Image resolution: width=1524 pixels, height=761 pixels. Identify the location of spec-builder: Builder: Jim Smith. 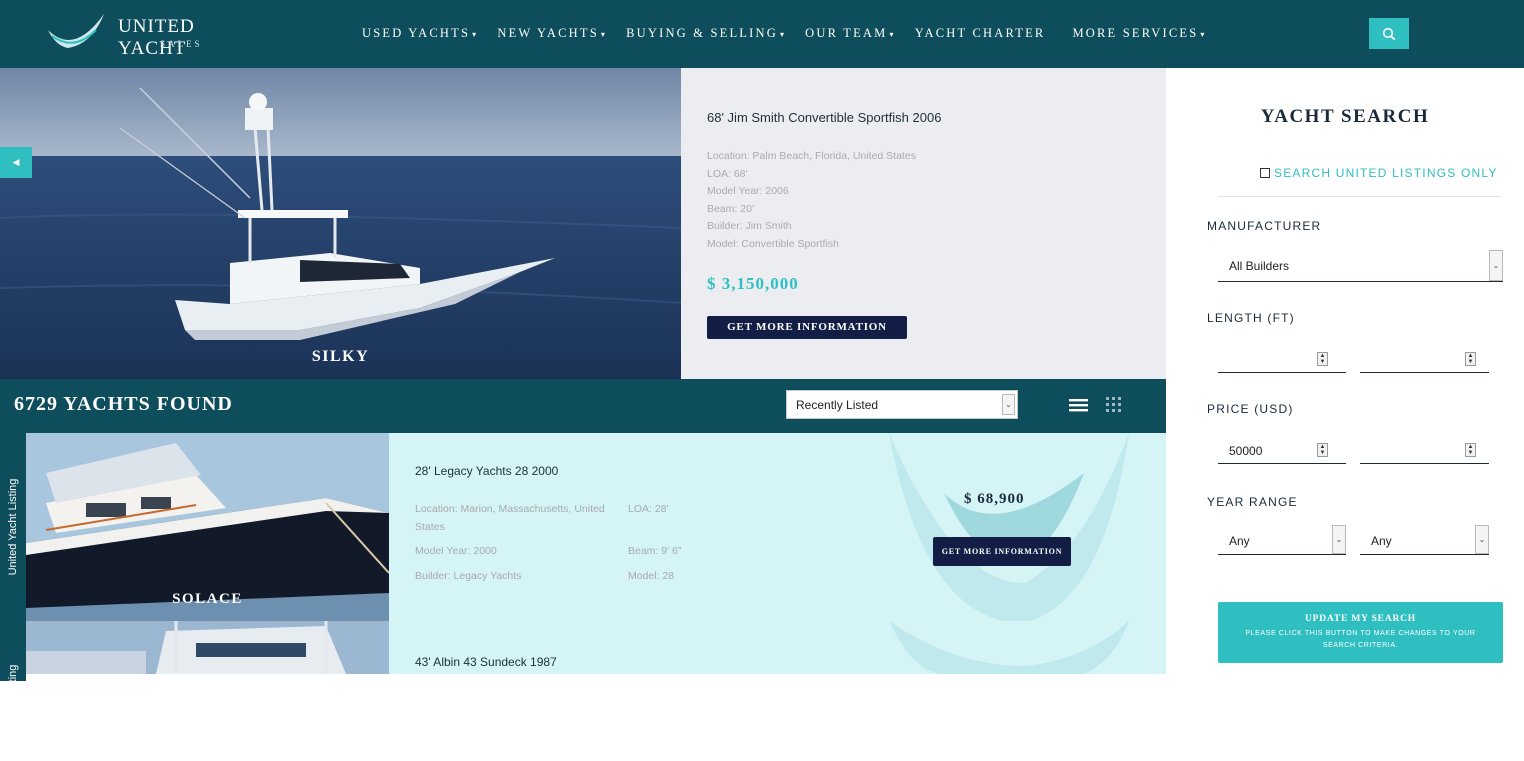
(749, 226).